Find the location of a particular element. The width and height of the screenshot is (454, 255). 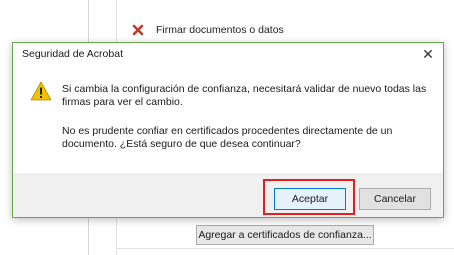

cancel-button: Cancelar is located at coordinates (395, 199).